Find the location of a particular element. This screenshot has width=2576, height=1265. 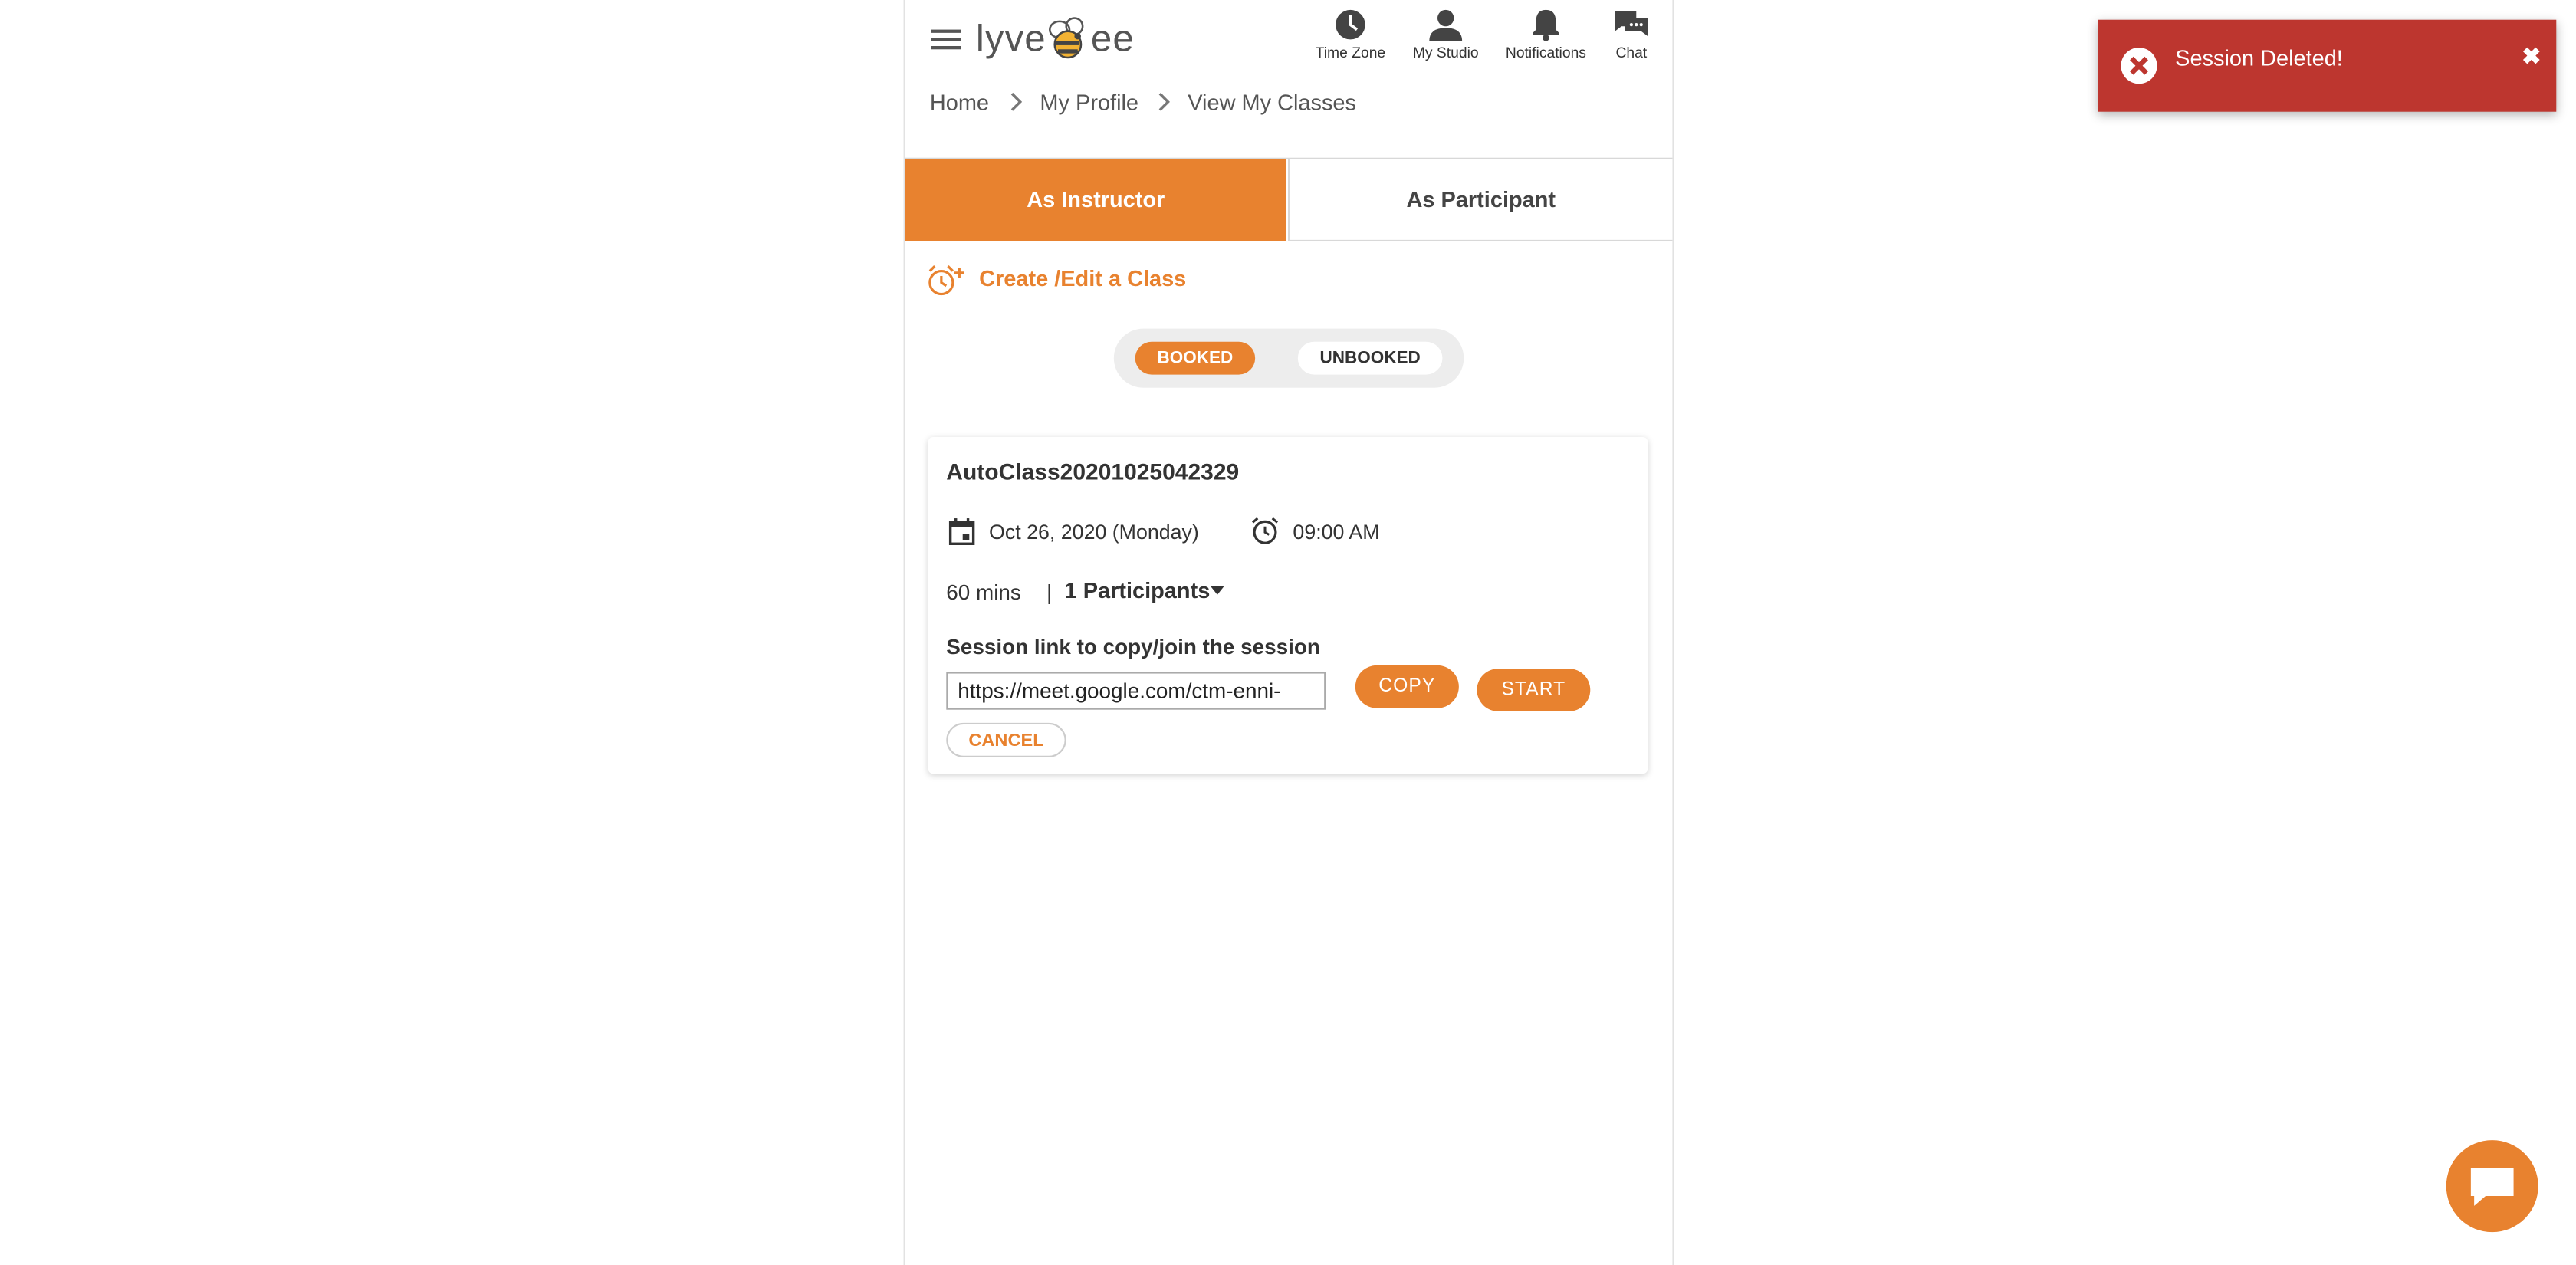

class-weekday: (Monday) is located at coordinates (1155, 532).